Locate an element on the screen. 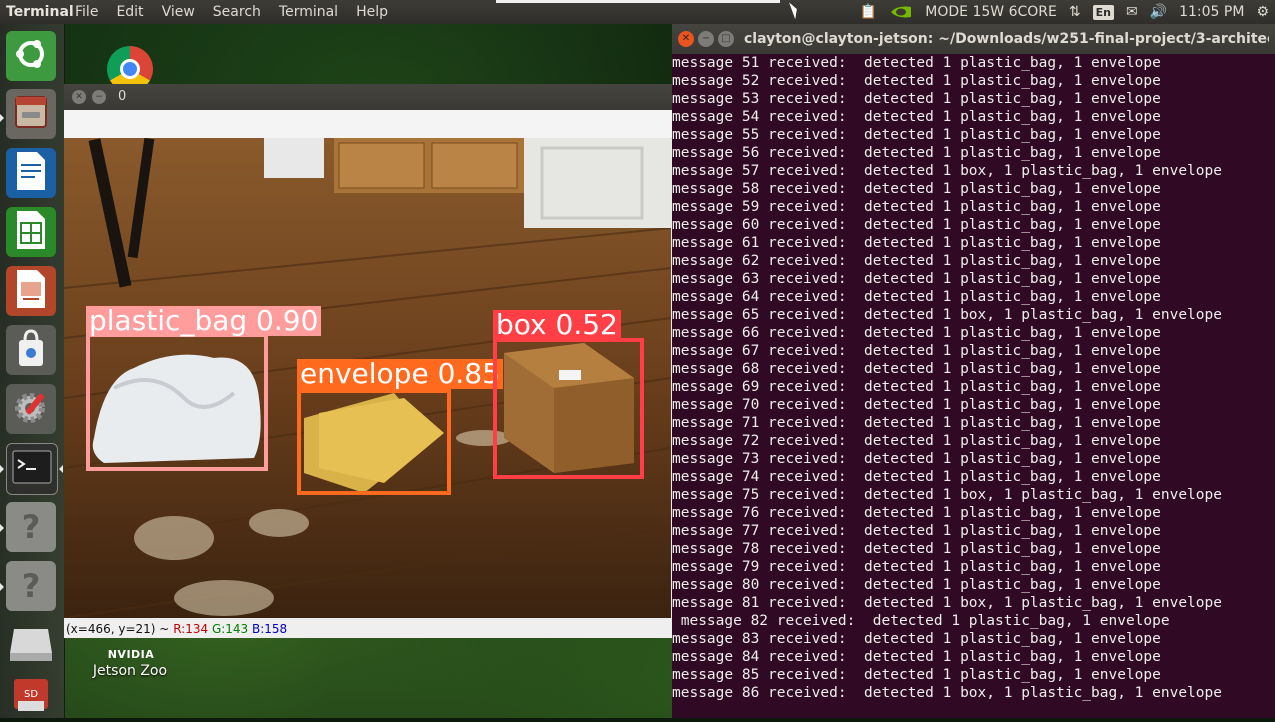  launcher-unknown-app-2: ? is located at coordinates (31, 586).